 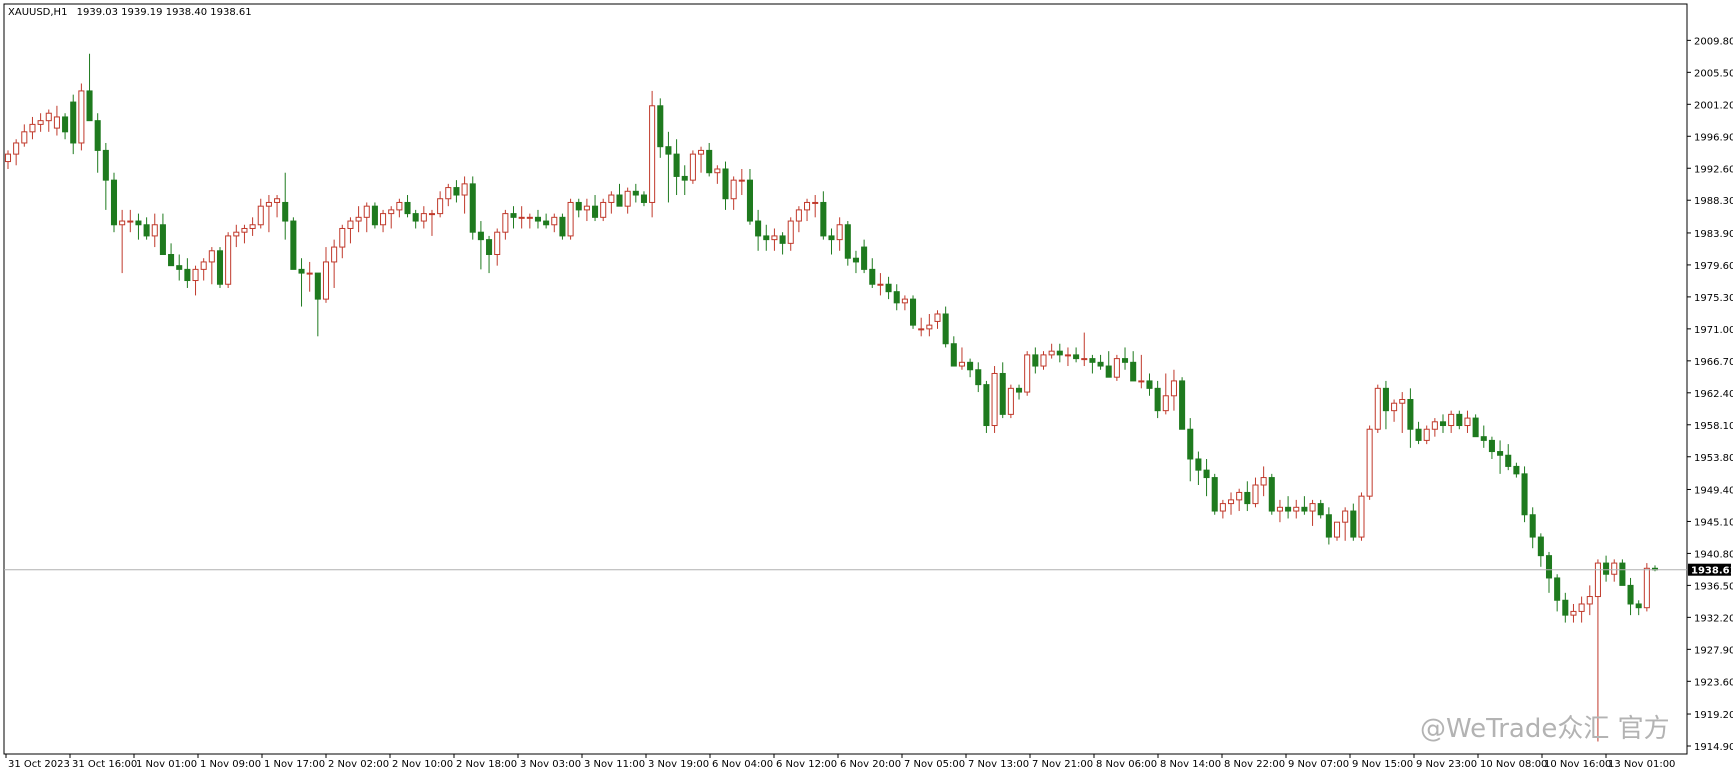 I want to click on x-tick-label: 6 Nov 04:00, so click(x=742, y=764).